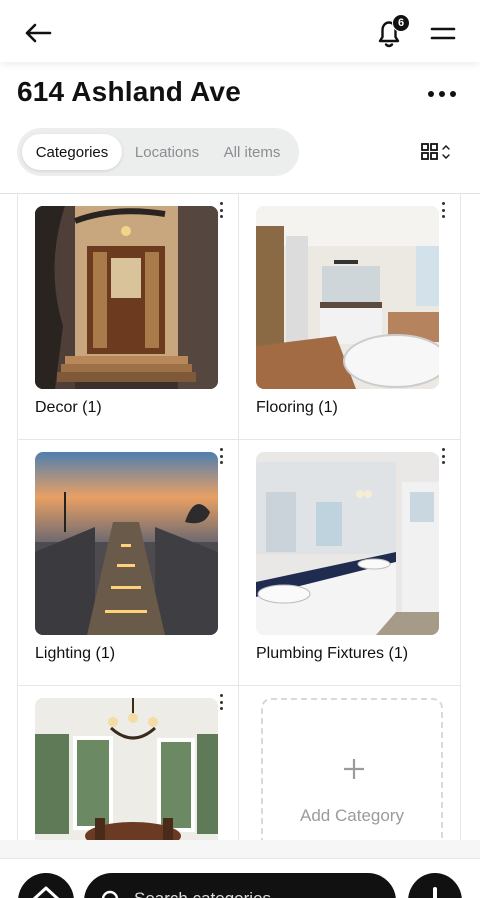 This screenshot has height=898, width=480. I want to click on category-card-plumbing-fixtures: Plumbing Fixtures (1), so click(350, 563).